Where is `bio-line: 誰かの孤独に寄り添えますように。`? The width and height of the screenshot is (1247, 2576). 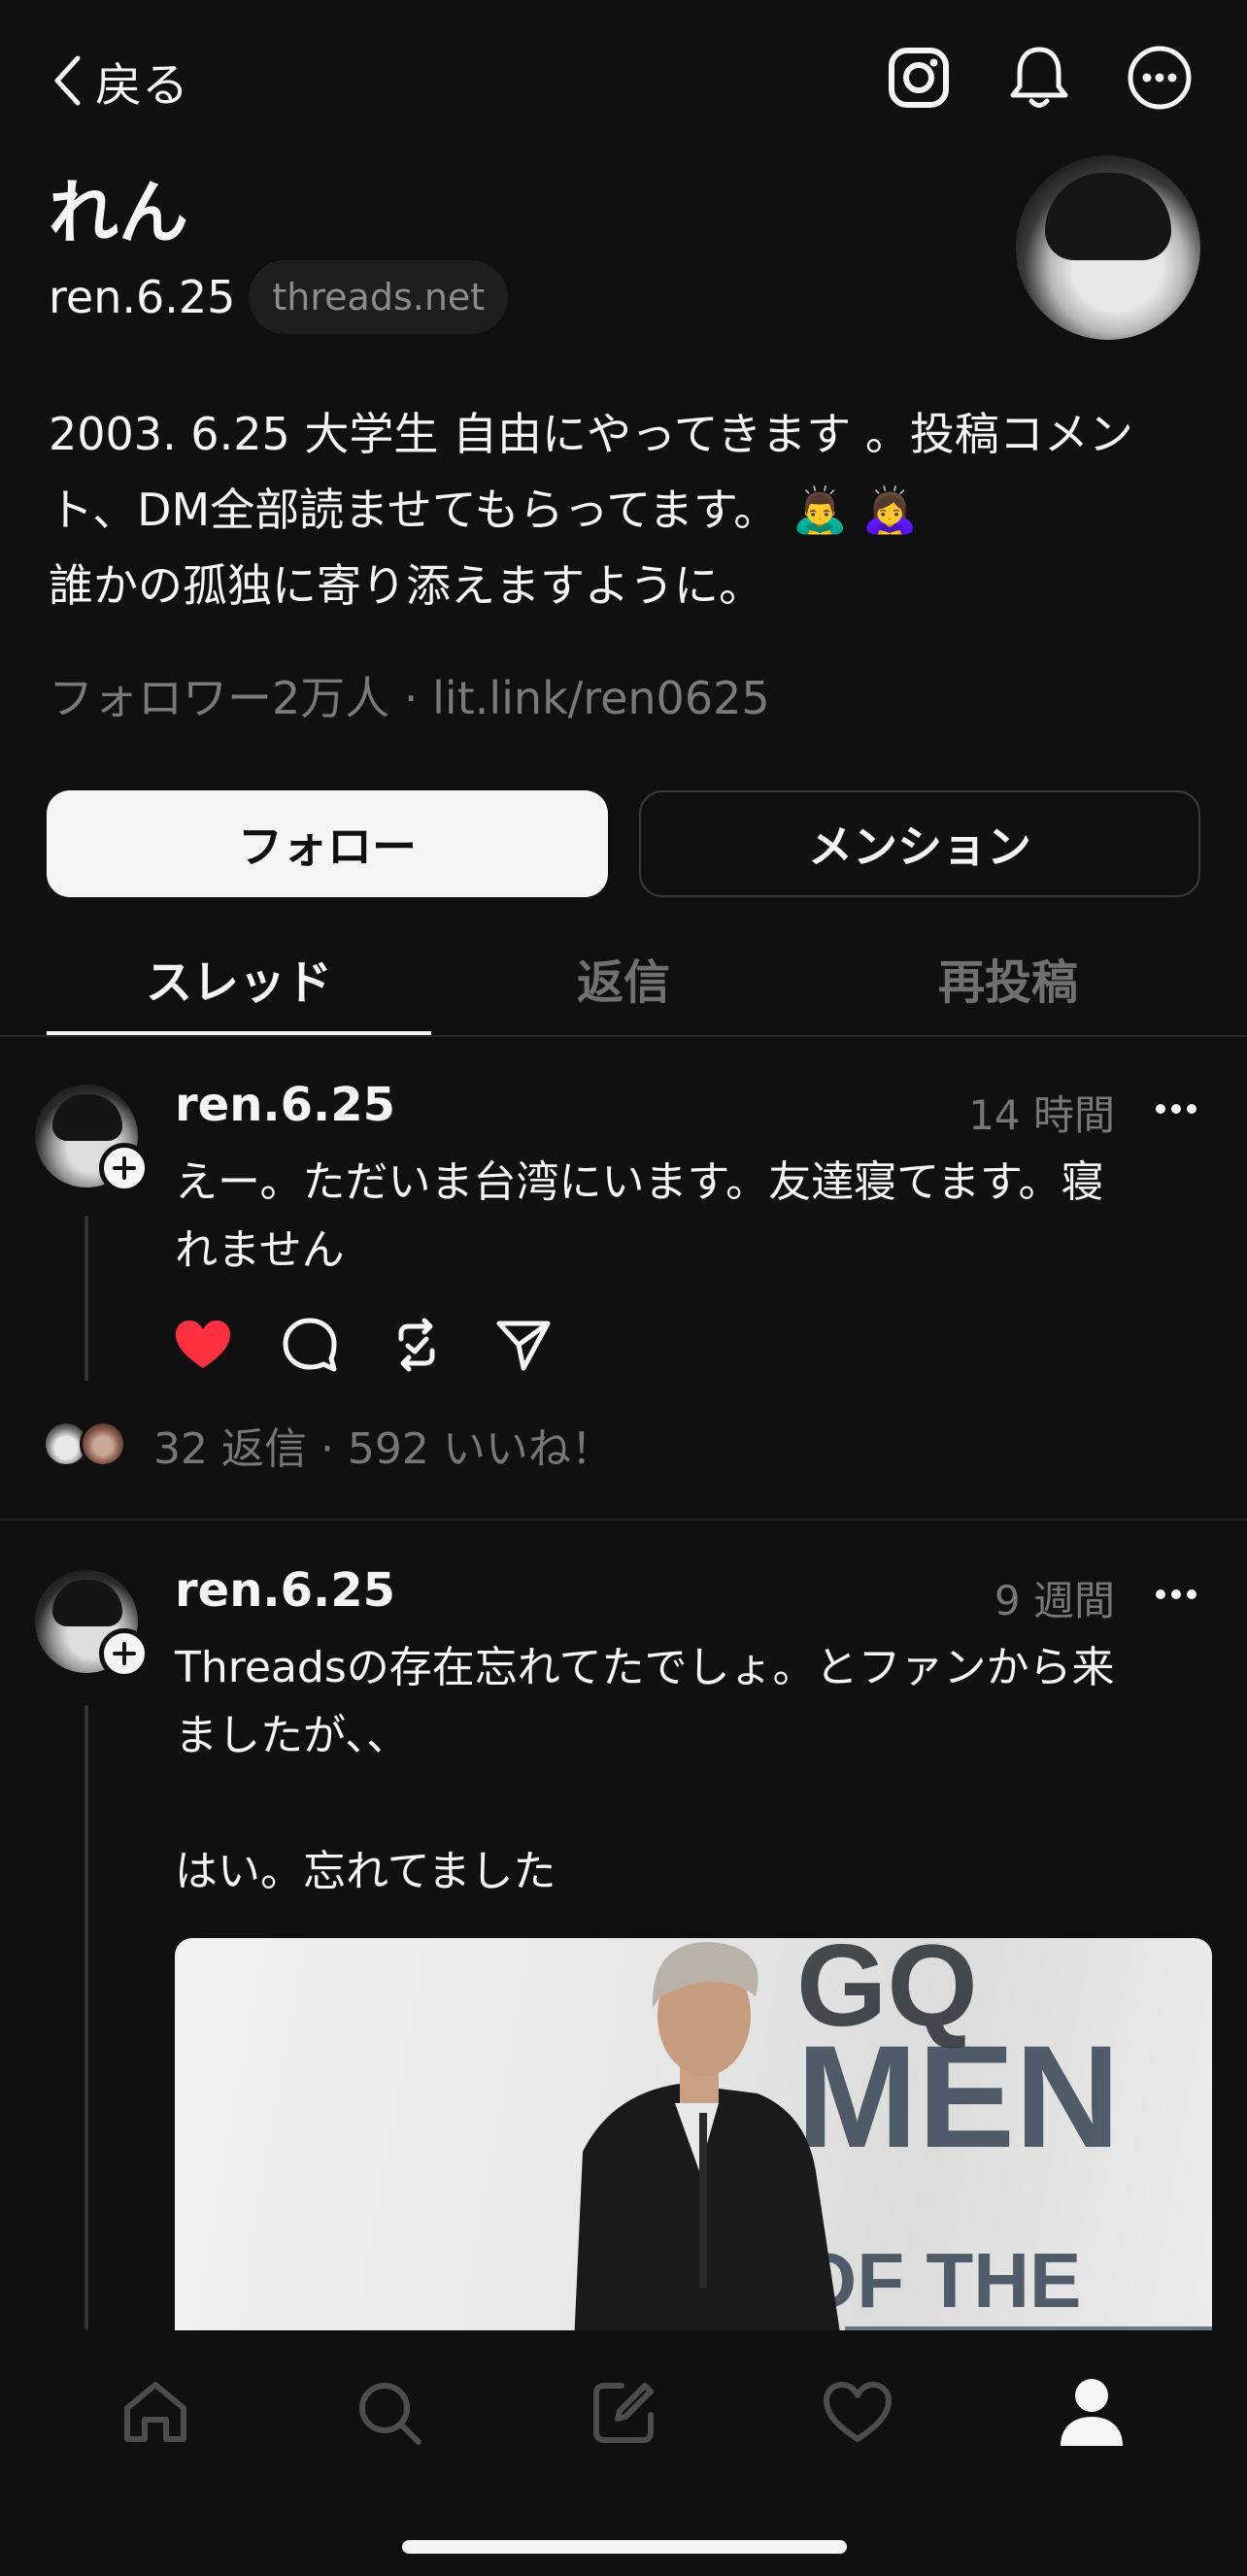 bio-line: 誰かの孤独に寄り添えますように。 is located at coordinates (406, 586).